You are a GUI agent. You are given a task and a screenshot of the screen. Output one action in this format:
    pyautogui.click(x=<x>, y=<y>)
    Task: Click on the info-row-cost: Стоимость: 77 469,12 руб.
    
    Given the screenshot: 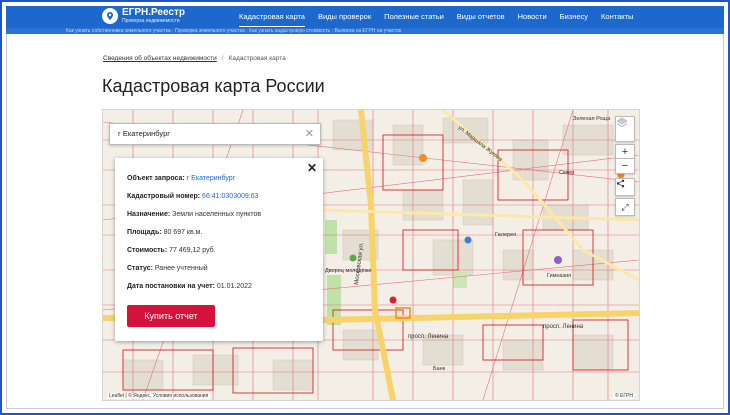 What is the action you would take?
    pyautogui.click(x=171, y=250)
    